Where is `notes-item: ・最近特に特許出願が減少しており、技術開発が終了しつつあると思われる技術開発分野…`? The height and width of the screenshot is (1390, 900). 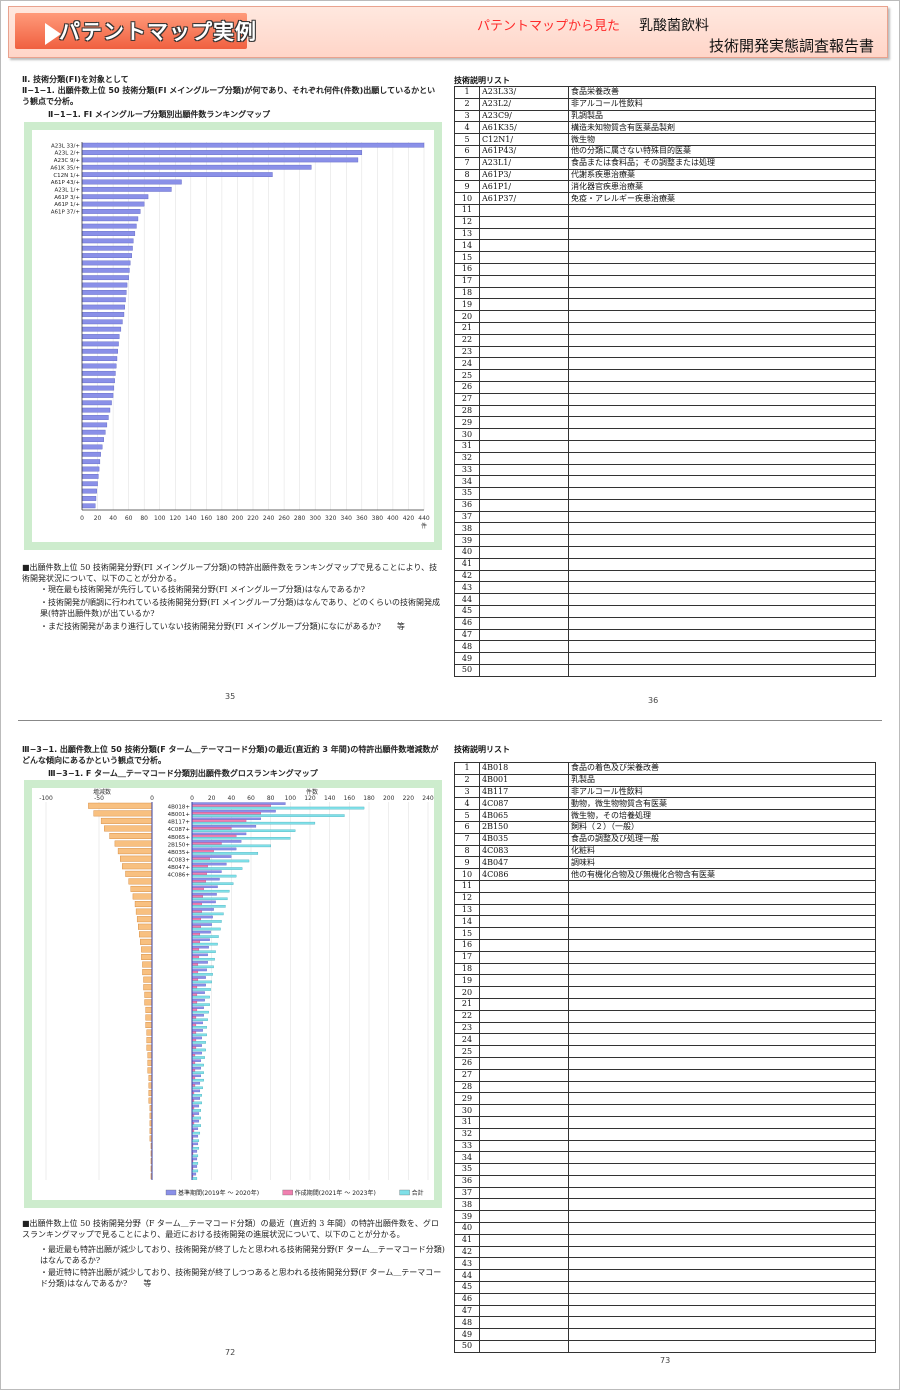 notes-item: ・最近特に特許出願が減少しており、技術開発が終了しつつあると思われる技術開発分野… is located at coordinates (241, 1278).